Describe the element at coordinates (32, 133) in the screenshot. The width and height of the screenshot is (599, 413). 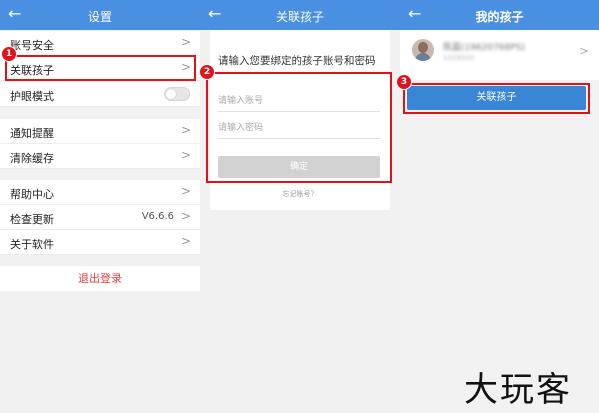
I see `notifications-label: 通知提醒` at that location.